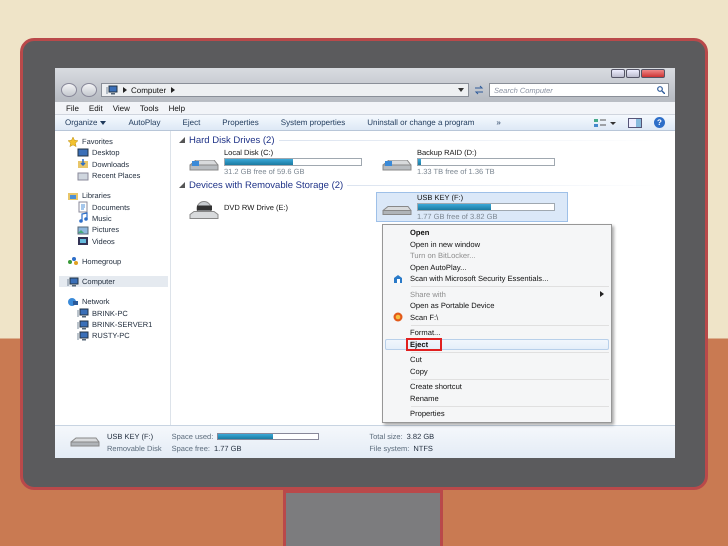 The width and height of the screenshot is (728, 546). Describe the element at coordinates (83, 207) in the screenshot. I see `document-icon` at that location.